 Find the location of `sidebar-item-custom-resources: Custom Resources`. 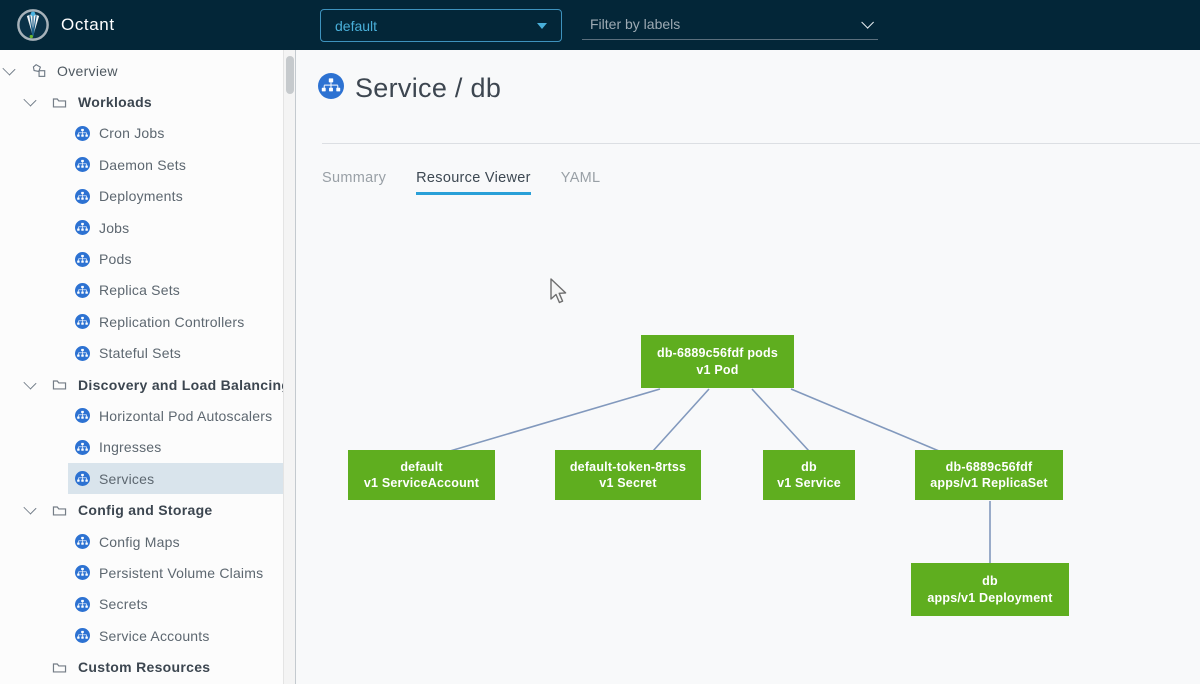

sidebar-item-custom-resources: Custom Resources is located at coordinates (147, 666).